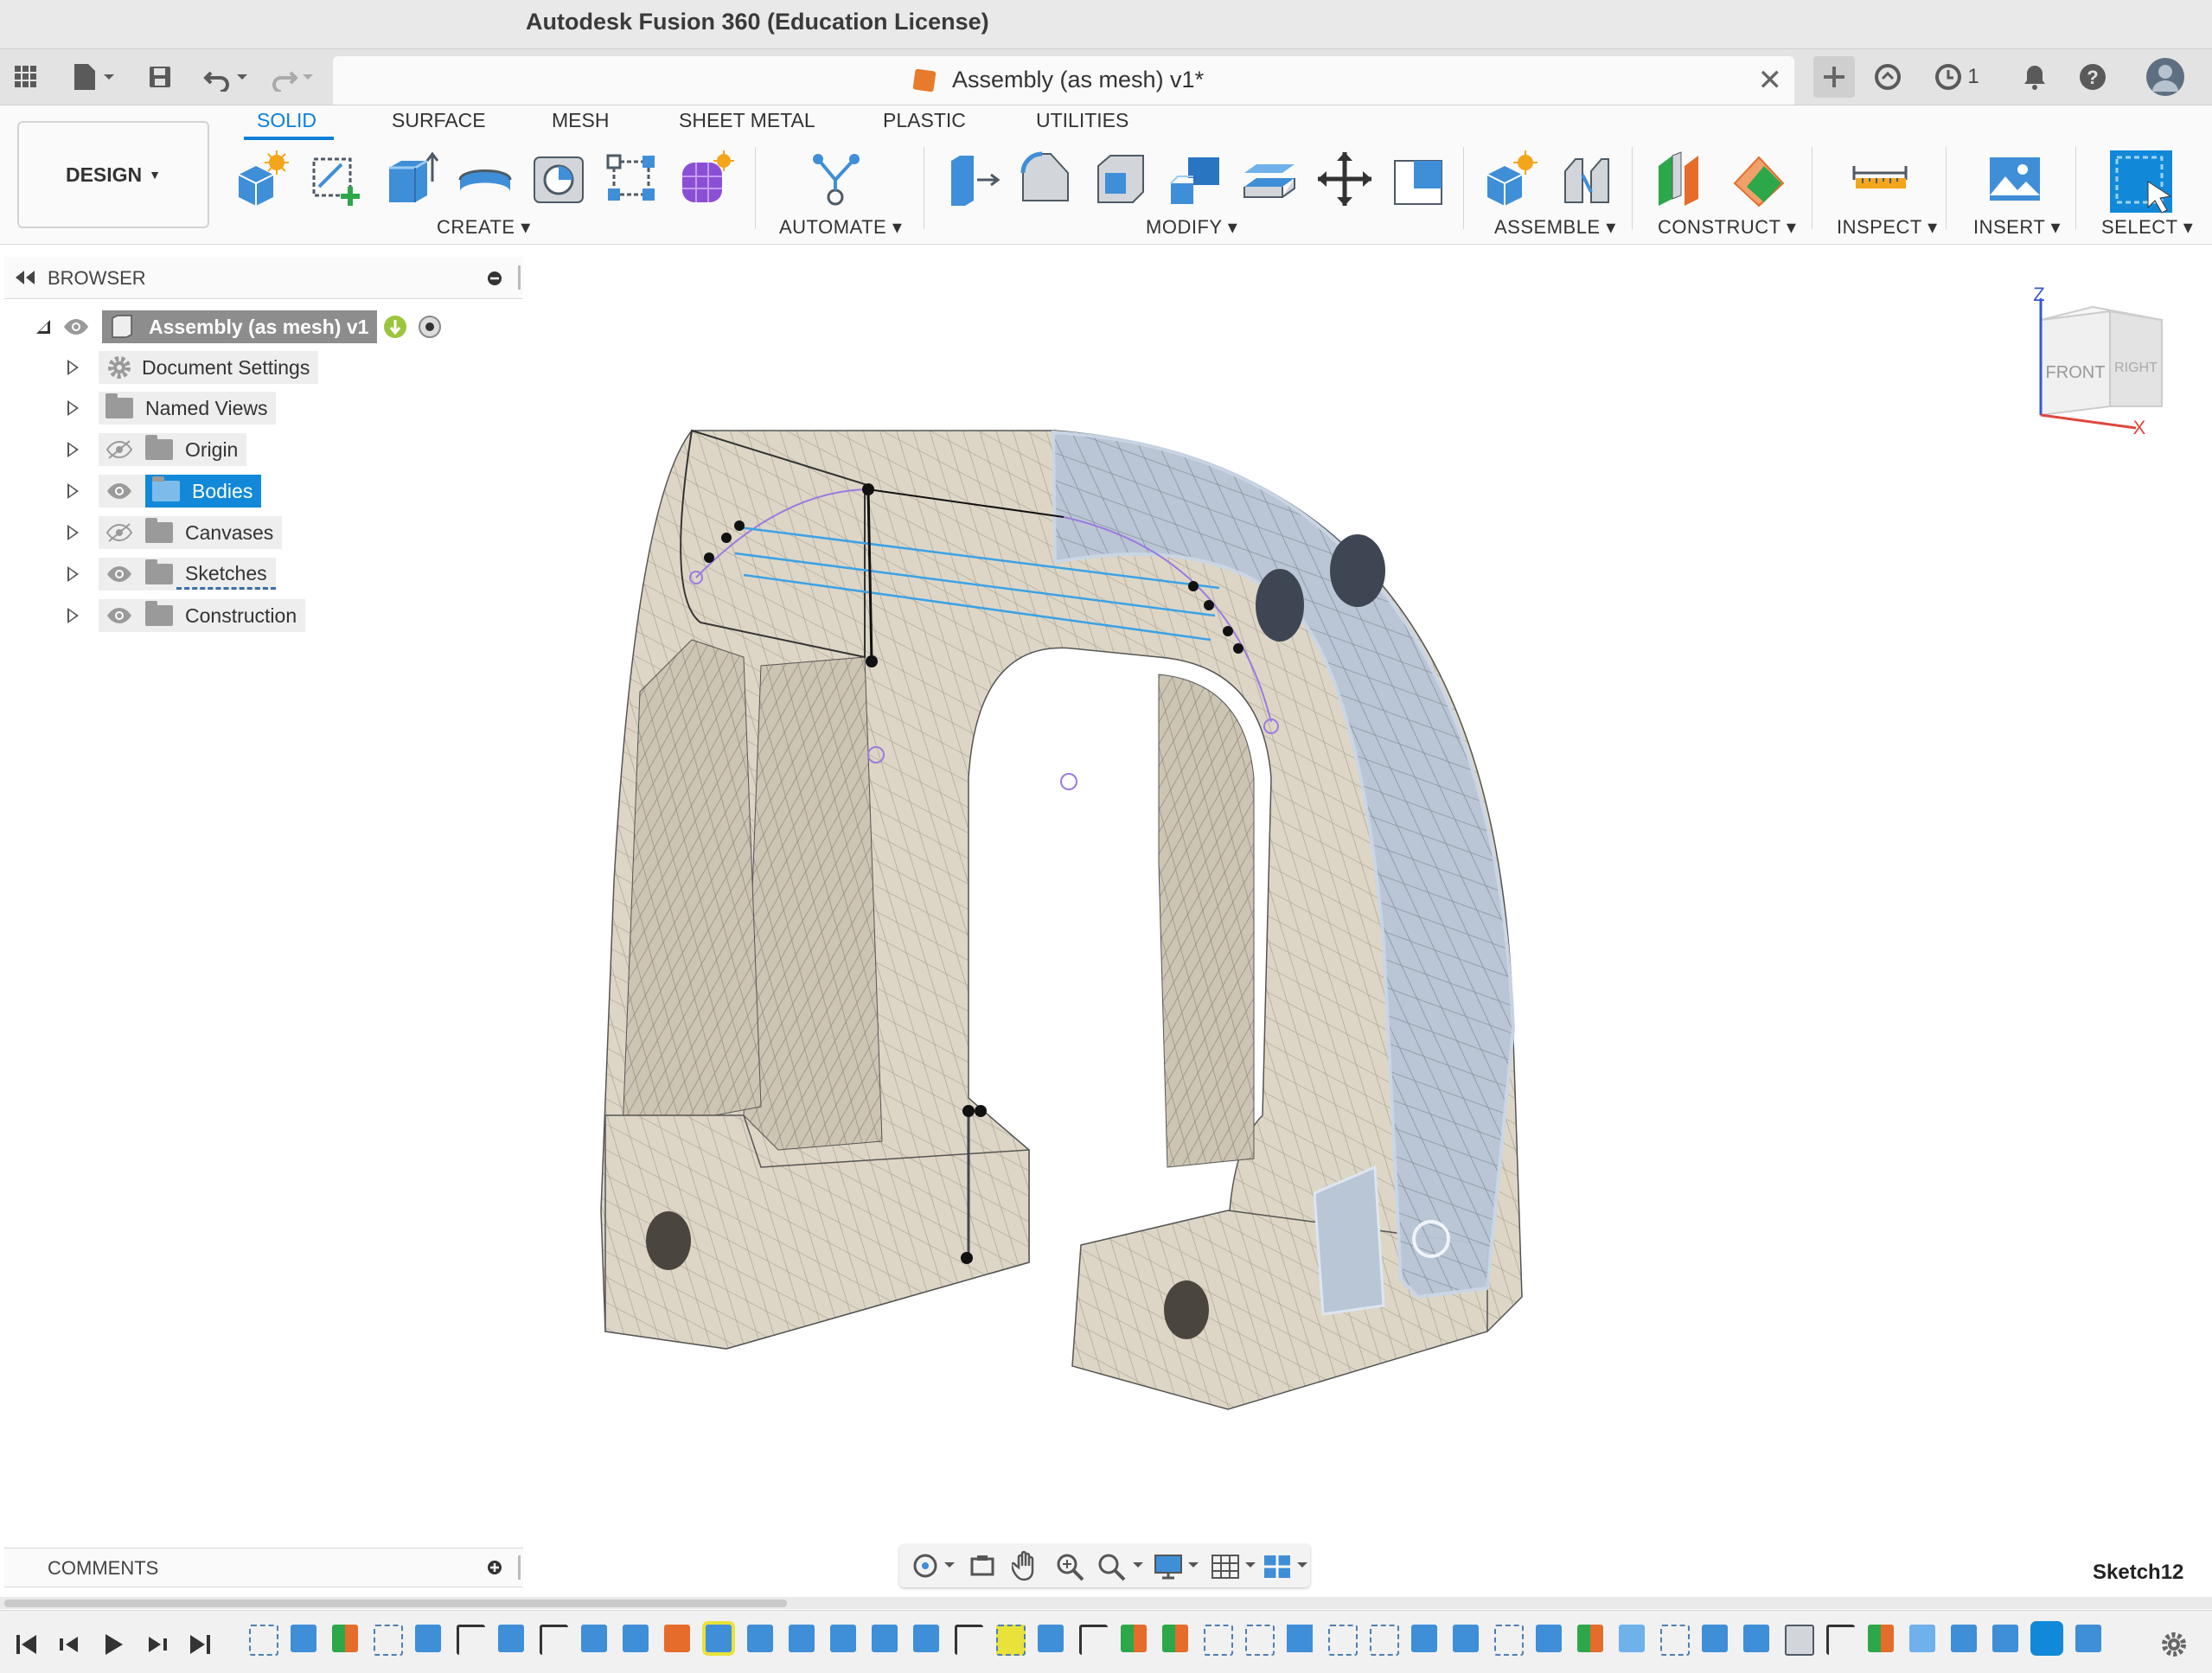 The height and width of the screenshot is (1673, 2212). I want to click on go-to-end-icon, so click(200, 1644).